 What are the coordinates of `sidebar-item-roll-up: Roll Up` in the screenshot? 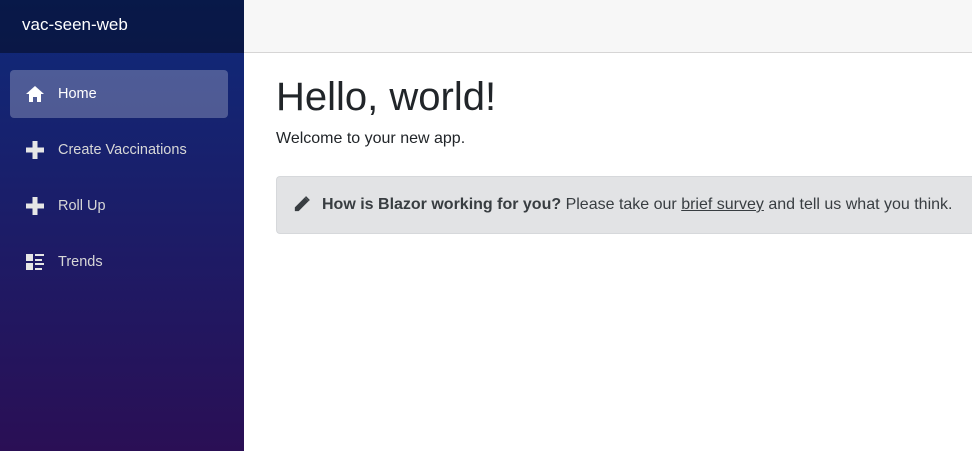 It's located at (119, 206).